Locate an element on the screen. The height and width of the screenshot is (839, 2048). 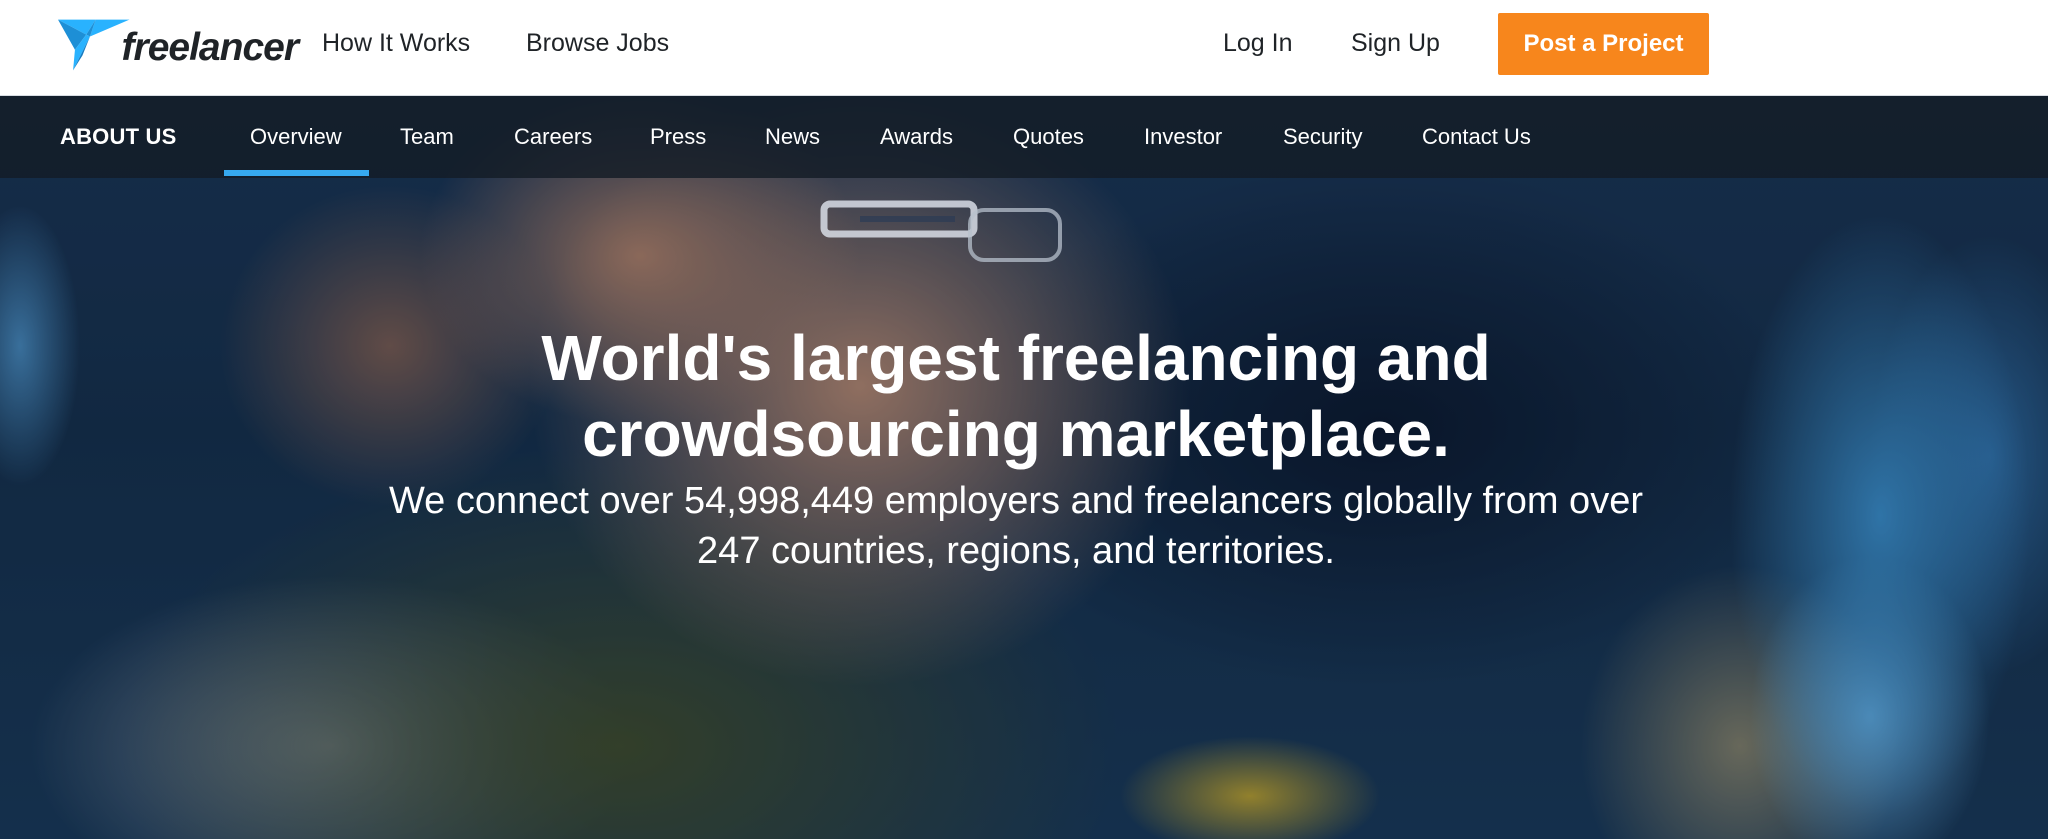
signup-link: Sign Up is located at coordinates (1395, 43).